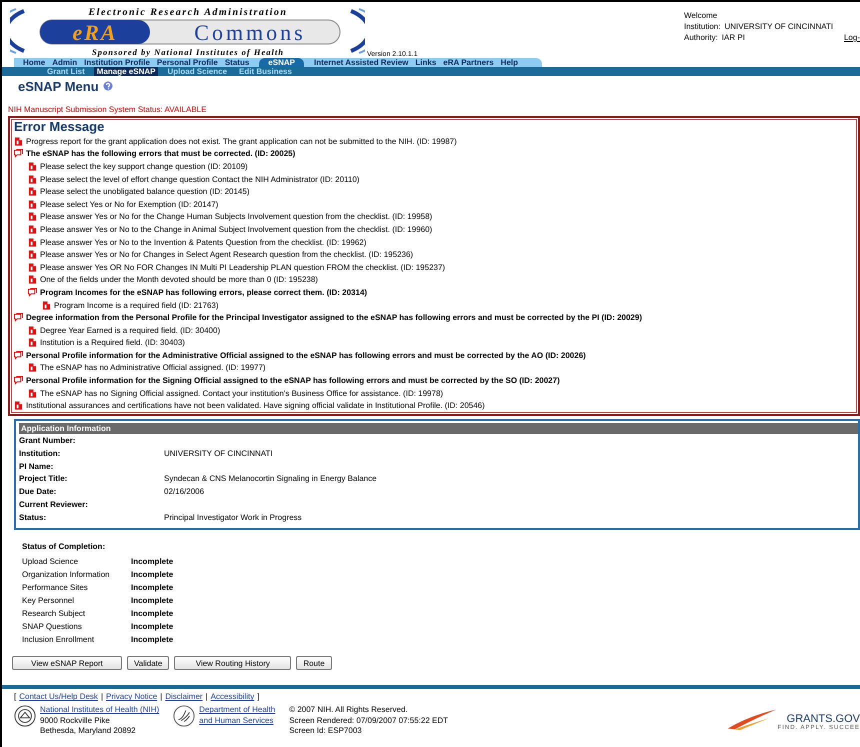 The image size is (860, 747). What do you see at coordinates (203, 242) in the screenshot?
I see `error-text: Please answer Yes or No to the Invention & Patents Question from the checklist. (ID: 19962)` at bounding box center [203, 242].